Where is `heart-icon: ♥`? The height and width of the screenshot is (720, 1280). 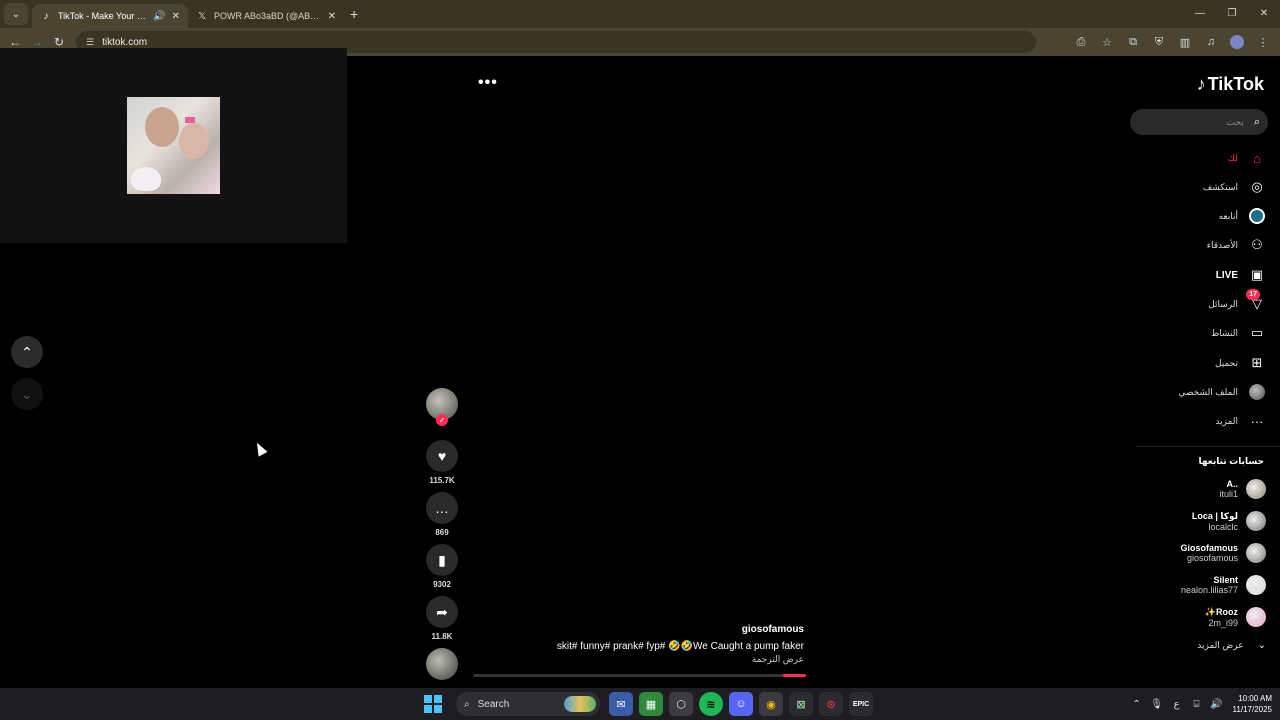 heart-icon: ♥ is located at coordinates (442, 456).